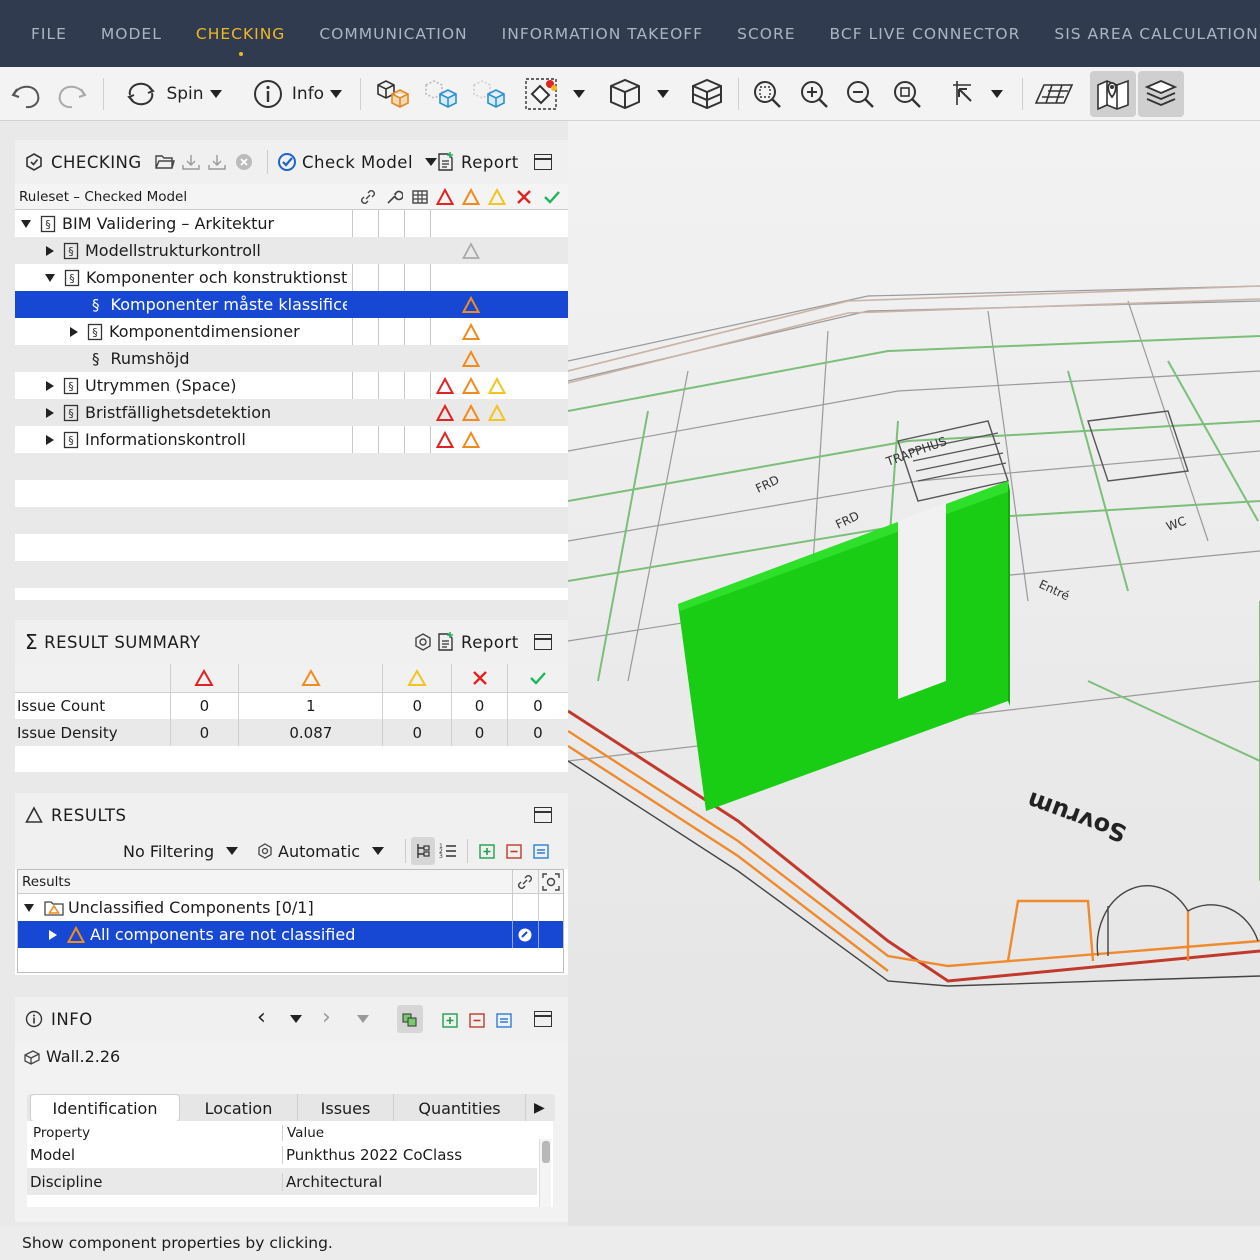 This screenshot has height=1260, width=1260. What do you see at coordinates (471, 385) in the screenshot?
I see `major-severity-icon` at bounding box center [471, 385].